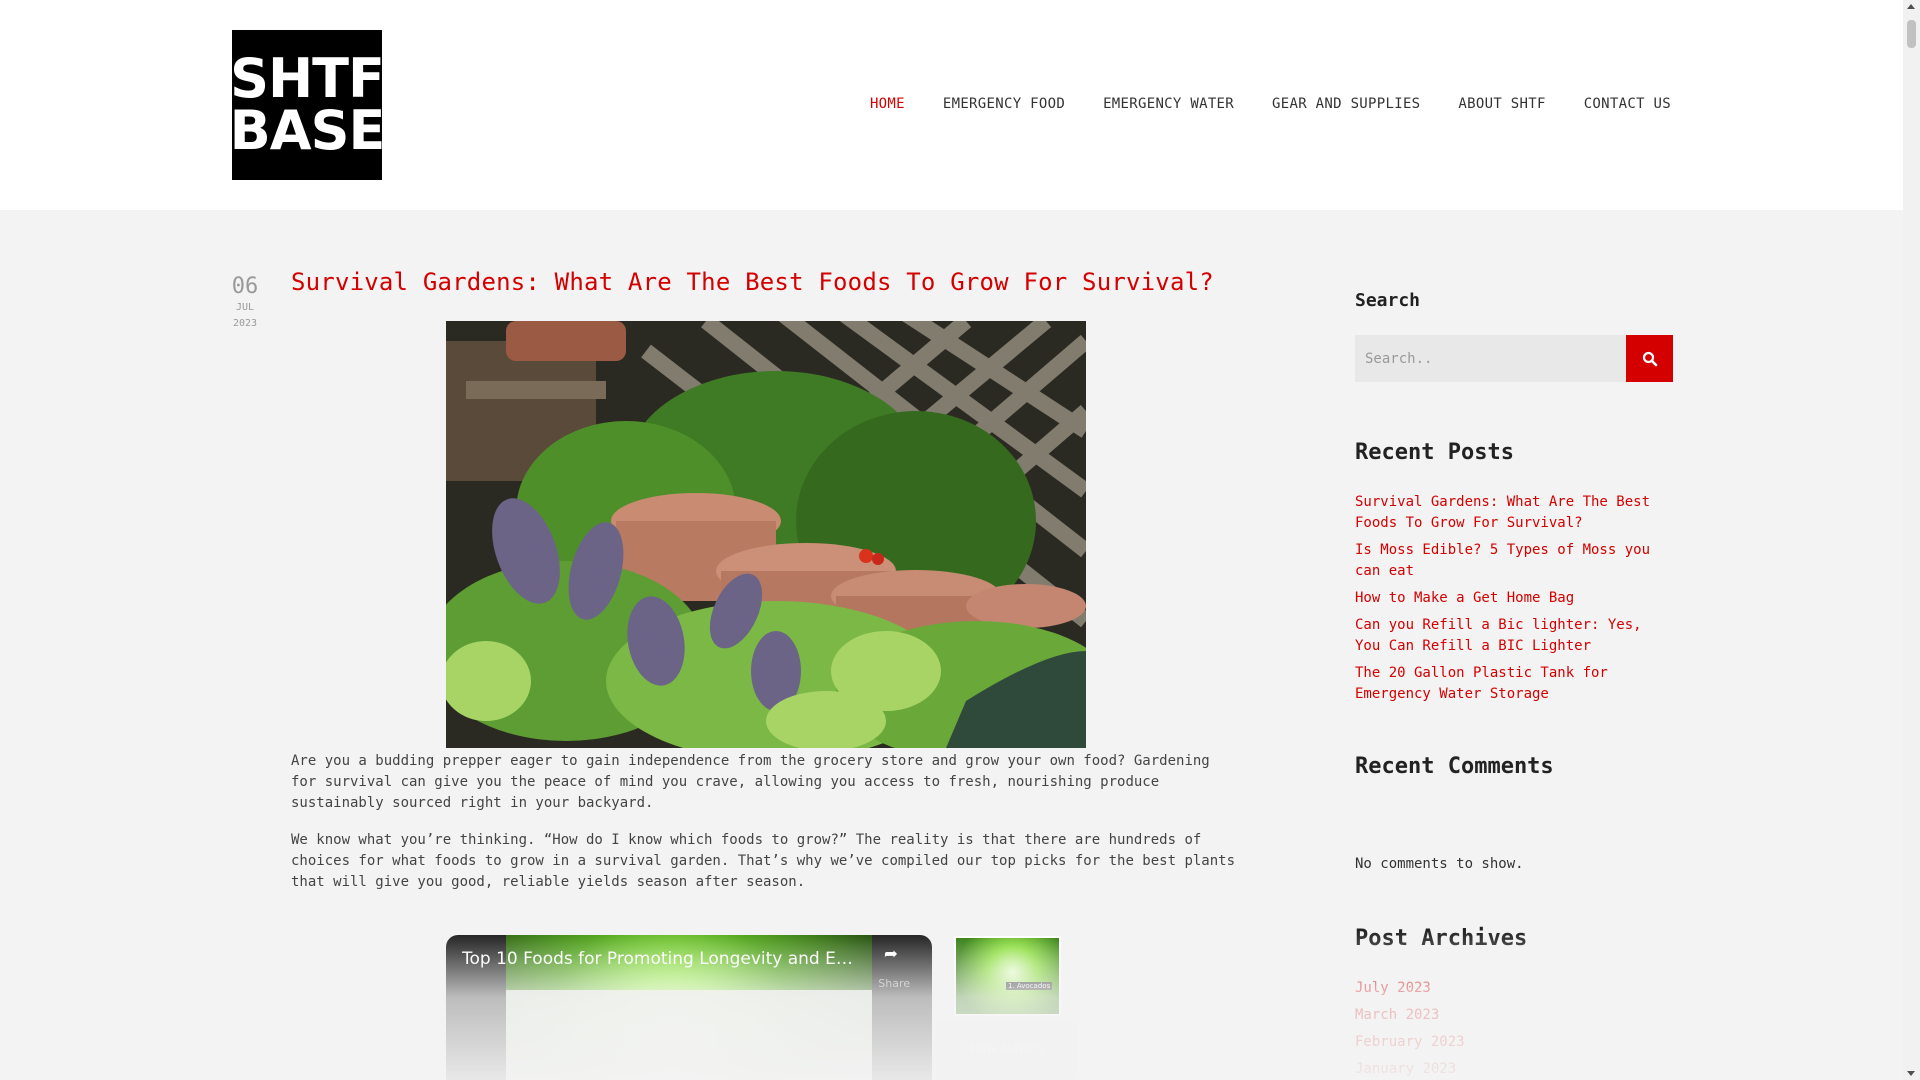 This screenshot has width=1920, height=1080. I want to click on post-date: 06 JUL 2023, so click(245, 303).